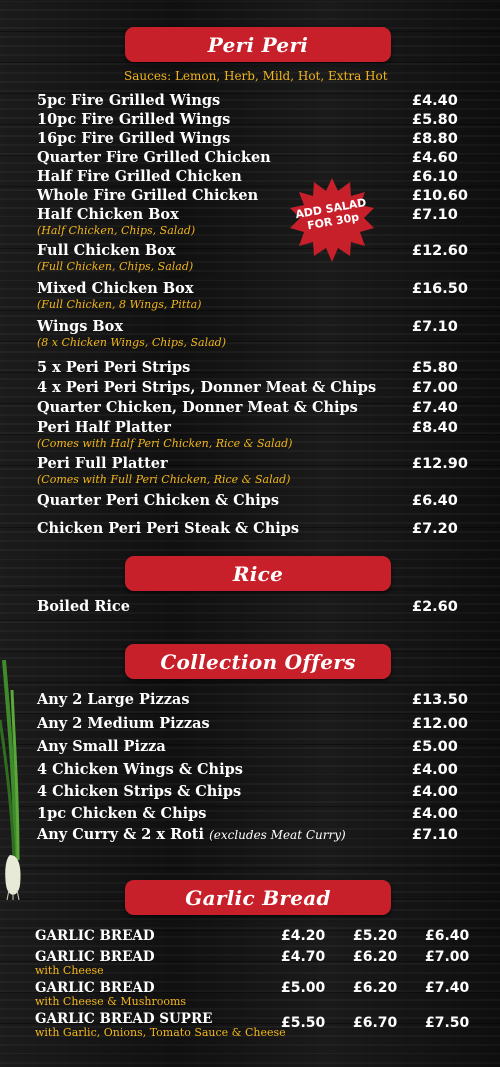 This screenshot has height=1067, width=500. Describe the element at coordinates (247, 119) in the screenshot. I see `menu-item: 10pc Fire Grilled Wings £5.80` at that location.